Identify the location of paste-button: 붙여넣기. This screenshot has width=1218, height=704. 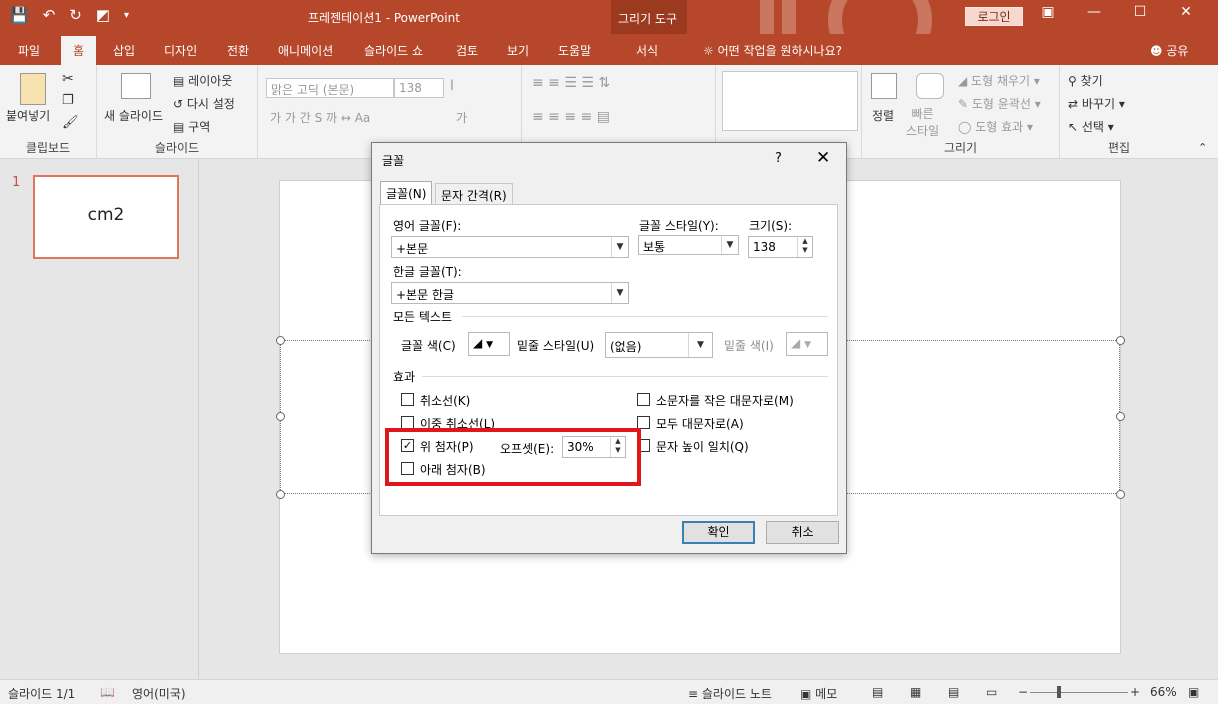
(28, 115).